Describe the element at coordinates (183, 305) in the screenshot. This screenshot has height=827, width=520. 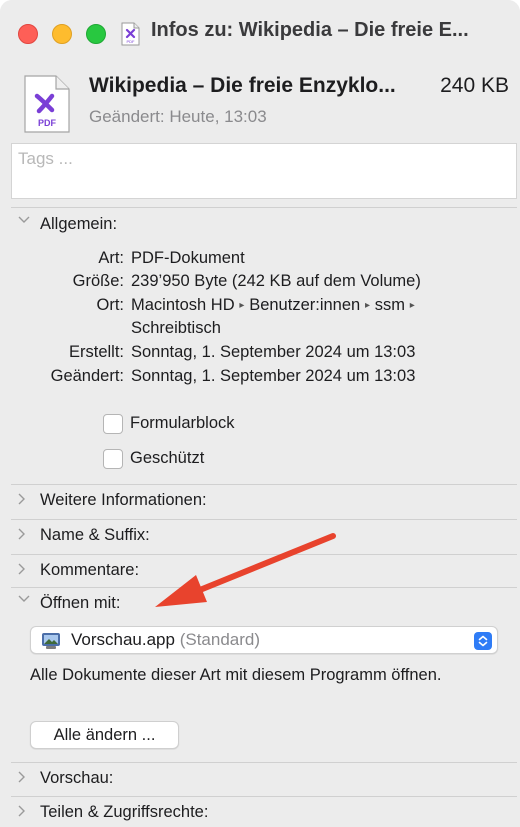
I see `path-segment: Macintosh HD` at that location.